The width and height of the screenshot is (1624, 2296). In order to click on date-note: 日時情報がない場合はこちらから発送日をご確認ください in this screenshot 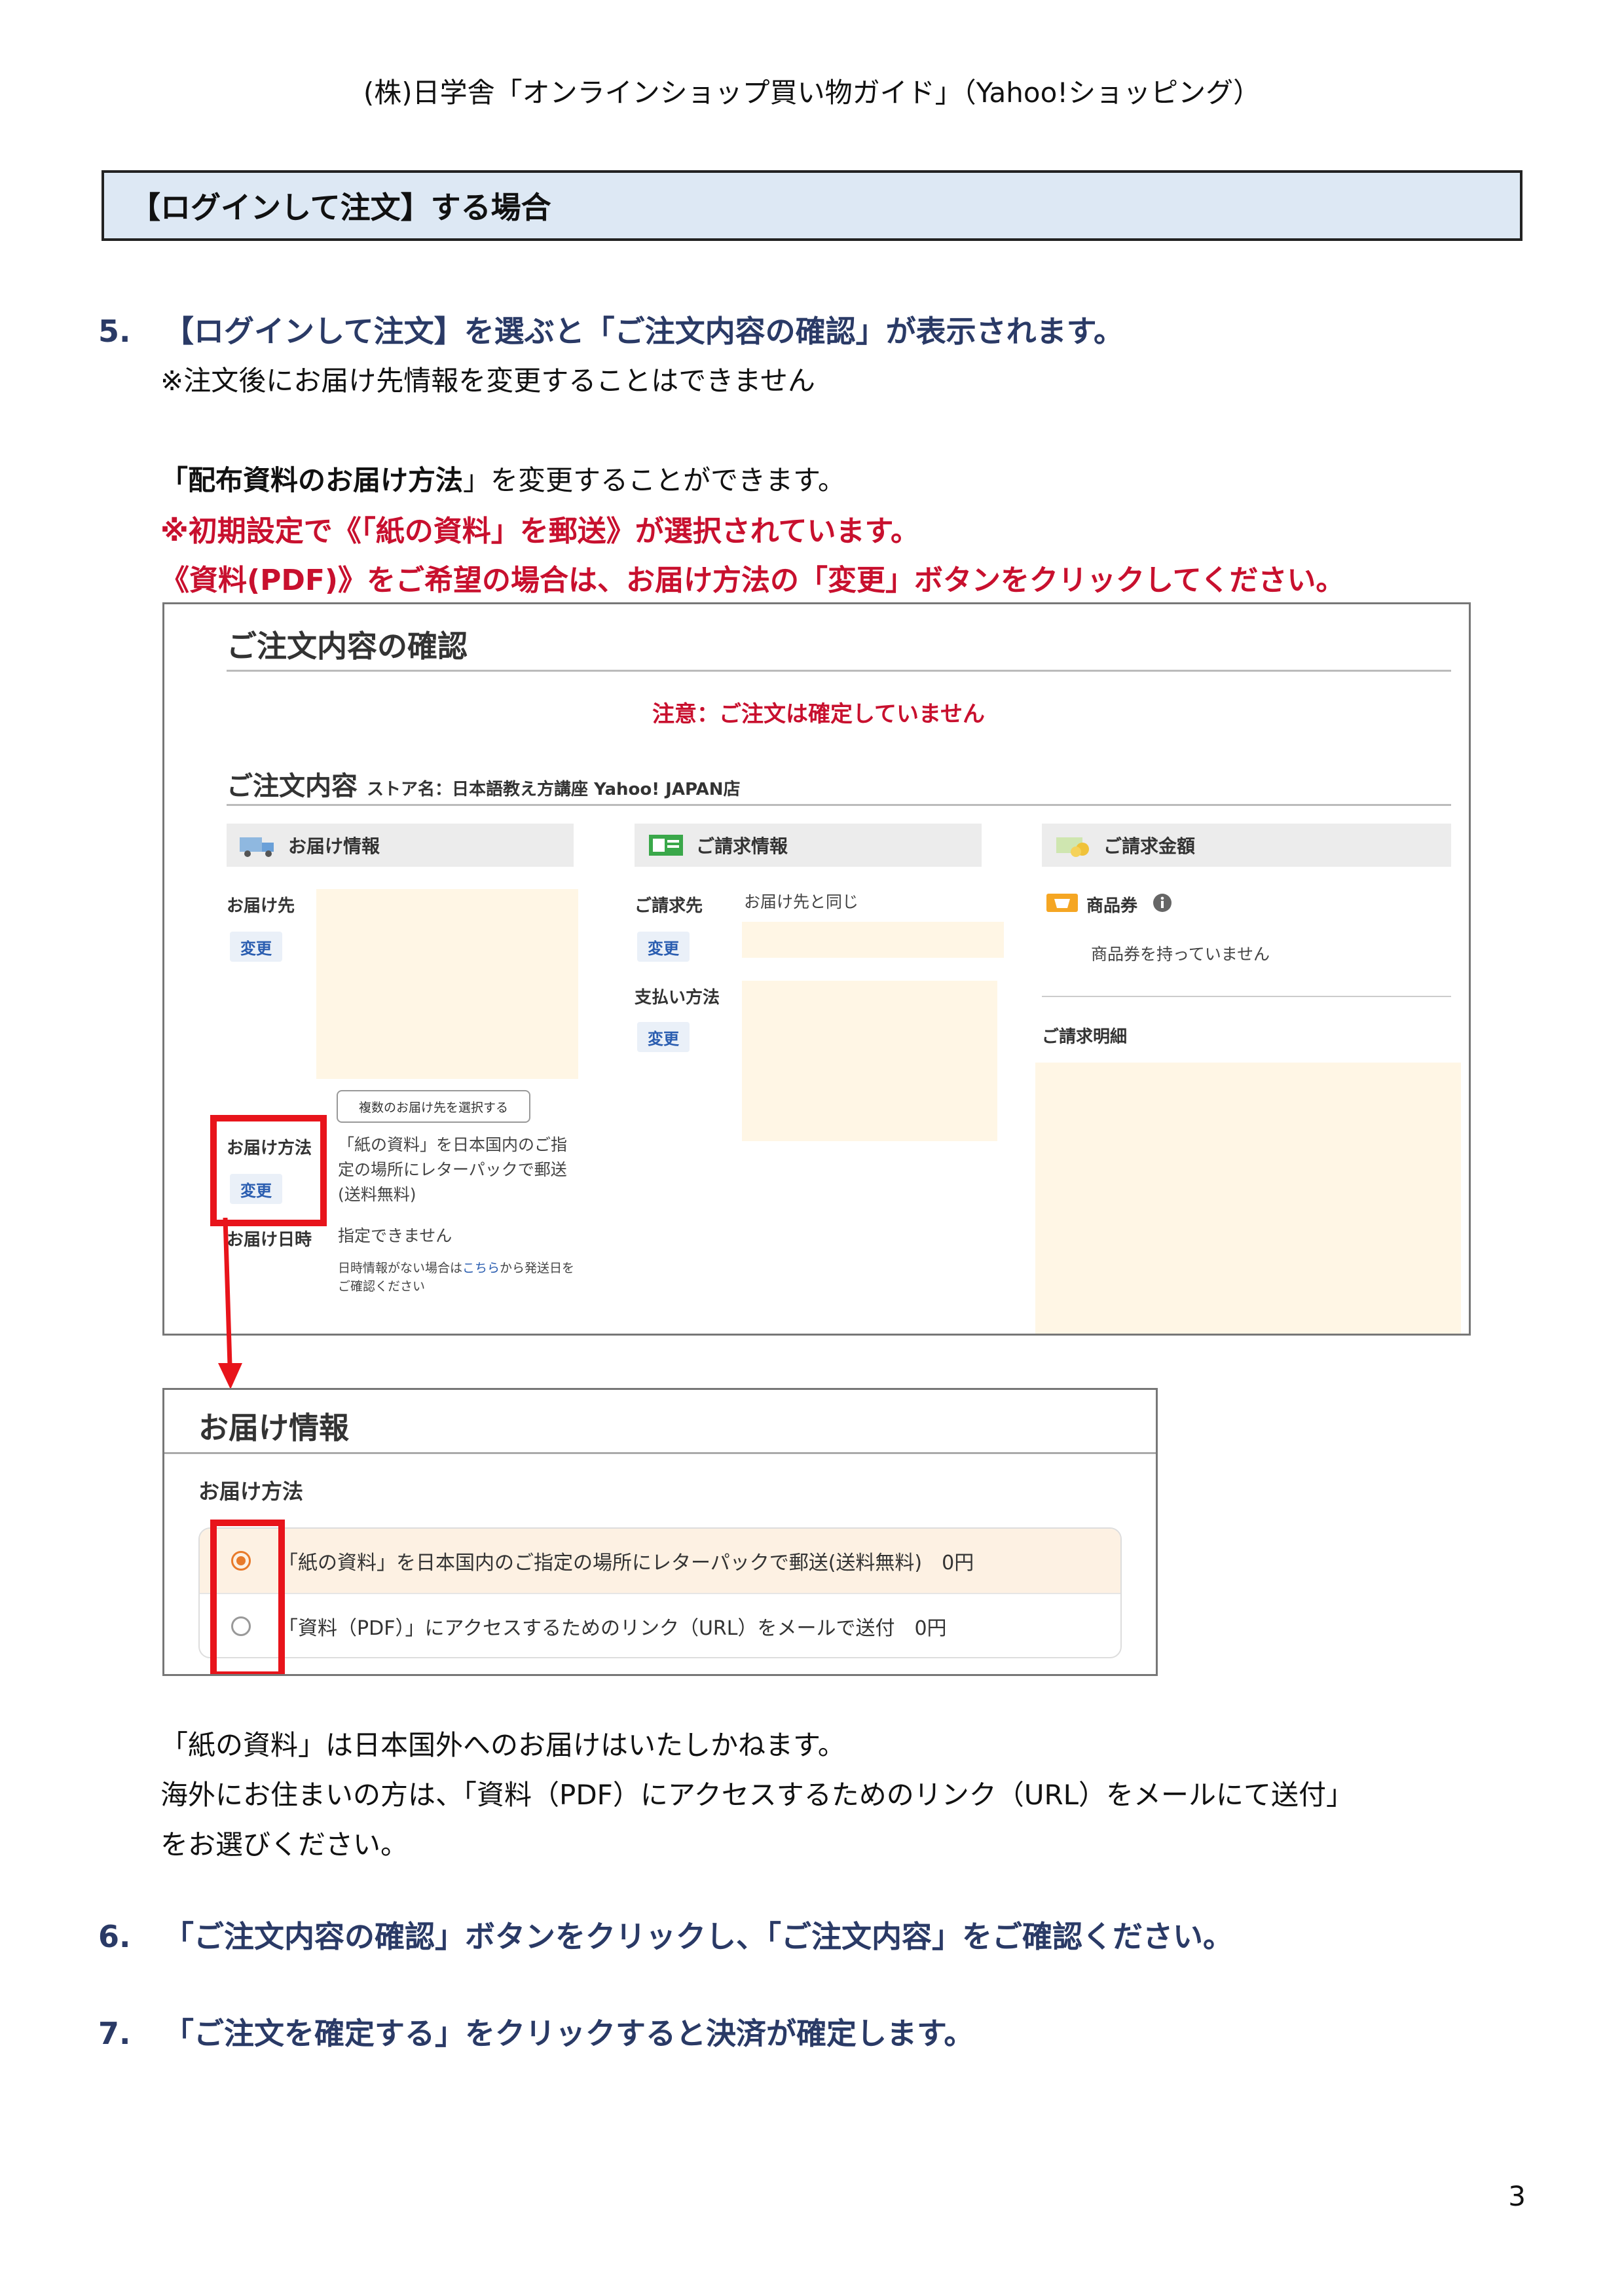, I will do `click(456, 1277)`.